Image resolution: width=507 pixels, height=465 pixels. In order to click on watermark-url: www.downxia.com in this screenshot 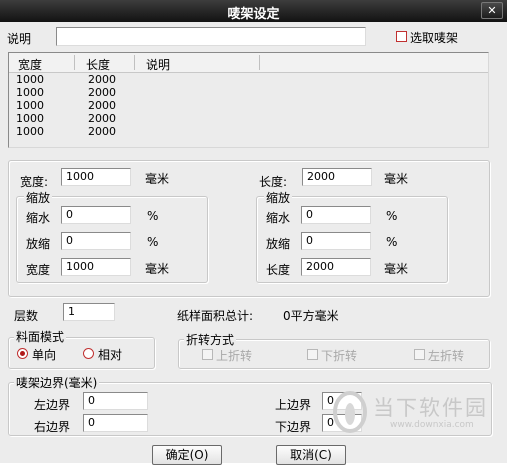, I will do `click(432, 425)`.